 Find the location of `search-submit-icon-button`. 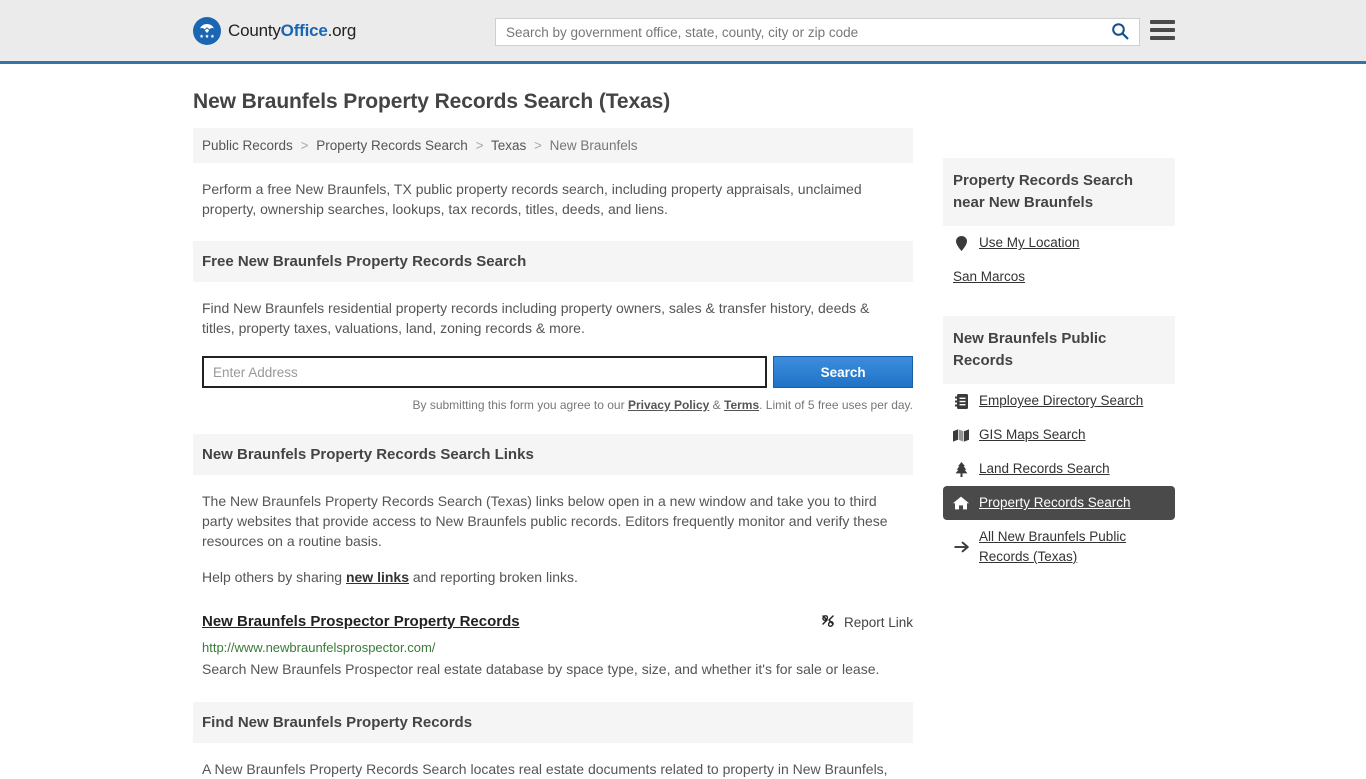

search-submit-icon-button is located at coordinates (1120, 32).